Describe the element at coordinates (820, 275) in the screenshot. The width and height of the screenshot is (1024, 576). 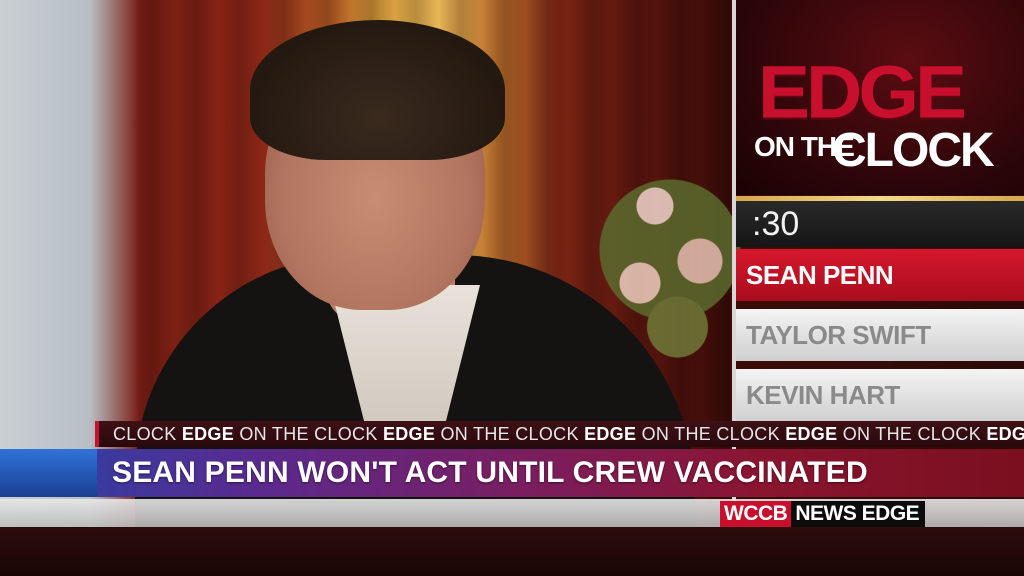
I see `sidebar-item-label: SEAN PENN` at that location.